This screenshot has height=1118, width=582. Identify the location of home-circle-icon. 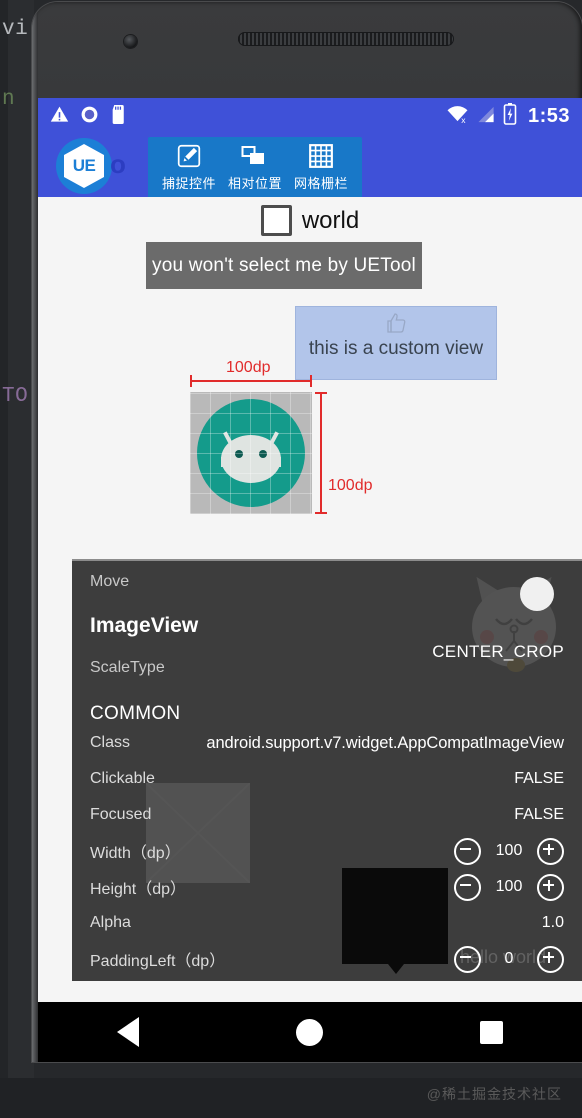
(309, 1032).